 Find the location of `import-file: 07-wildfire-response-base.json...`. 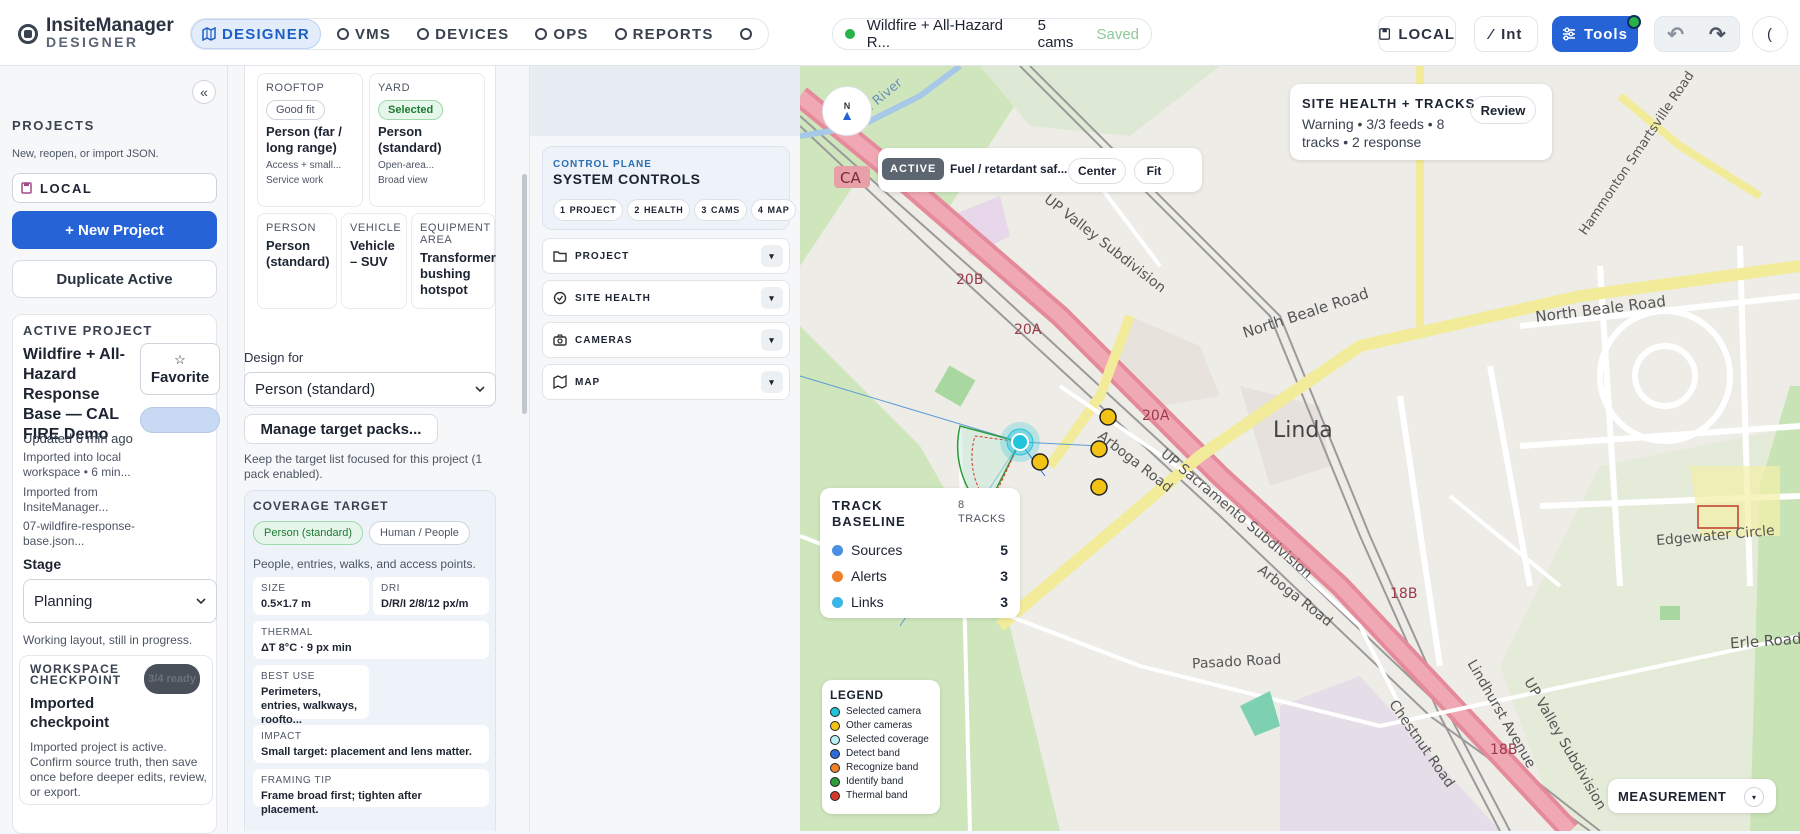

import-file: 07-wildfire-response-base.json... is located at coordinates (79, 533).